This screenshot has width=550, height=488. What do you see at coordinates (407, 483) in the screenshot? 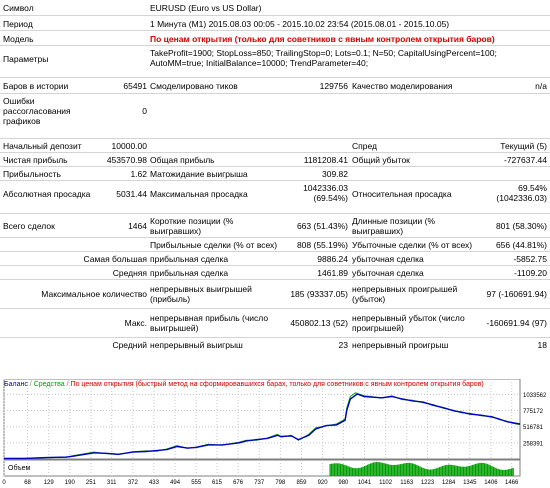
I see `x-tick-label: 1163` at bounding box center [407, 483].